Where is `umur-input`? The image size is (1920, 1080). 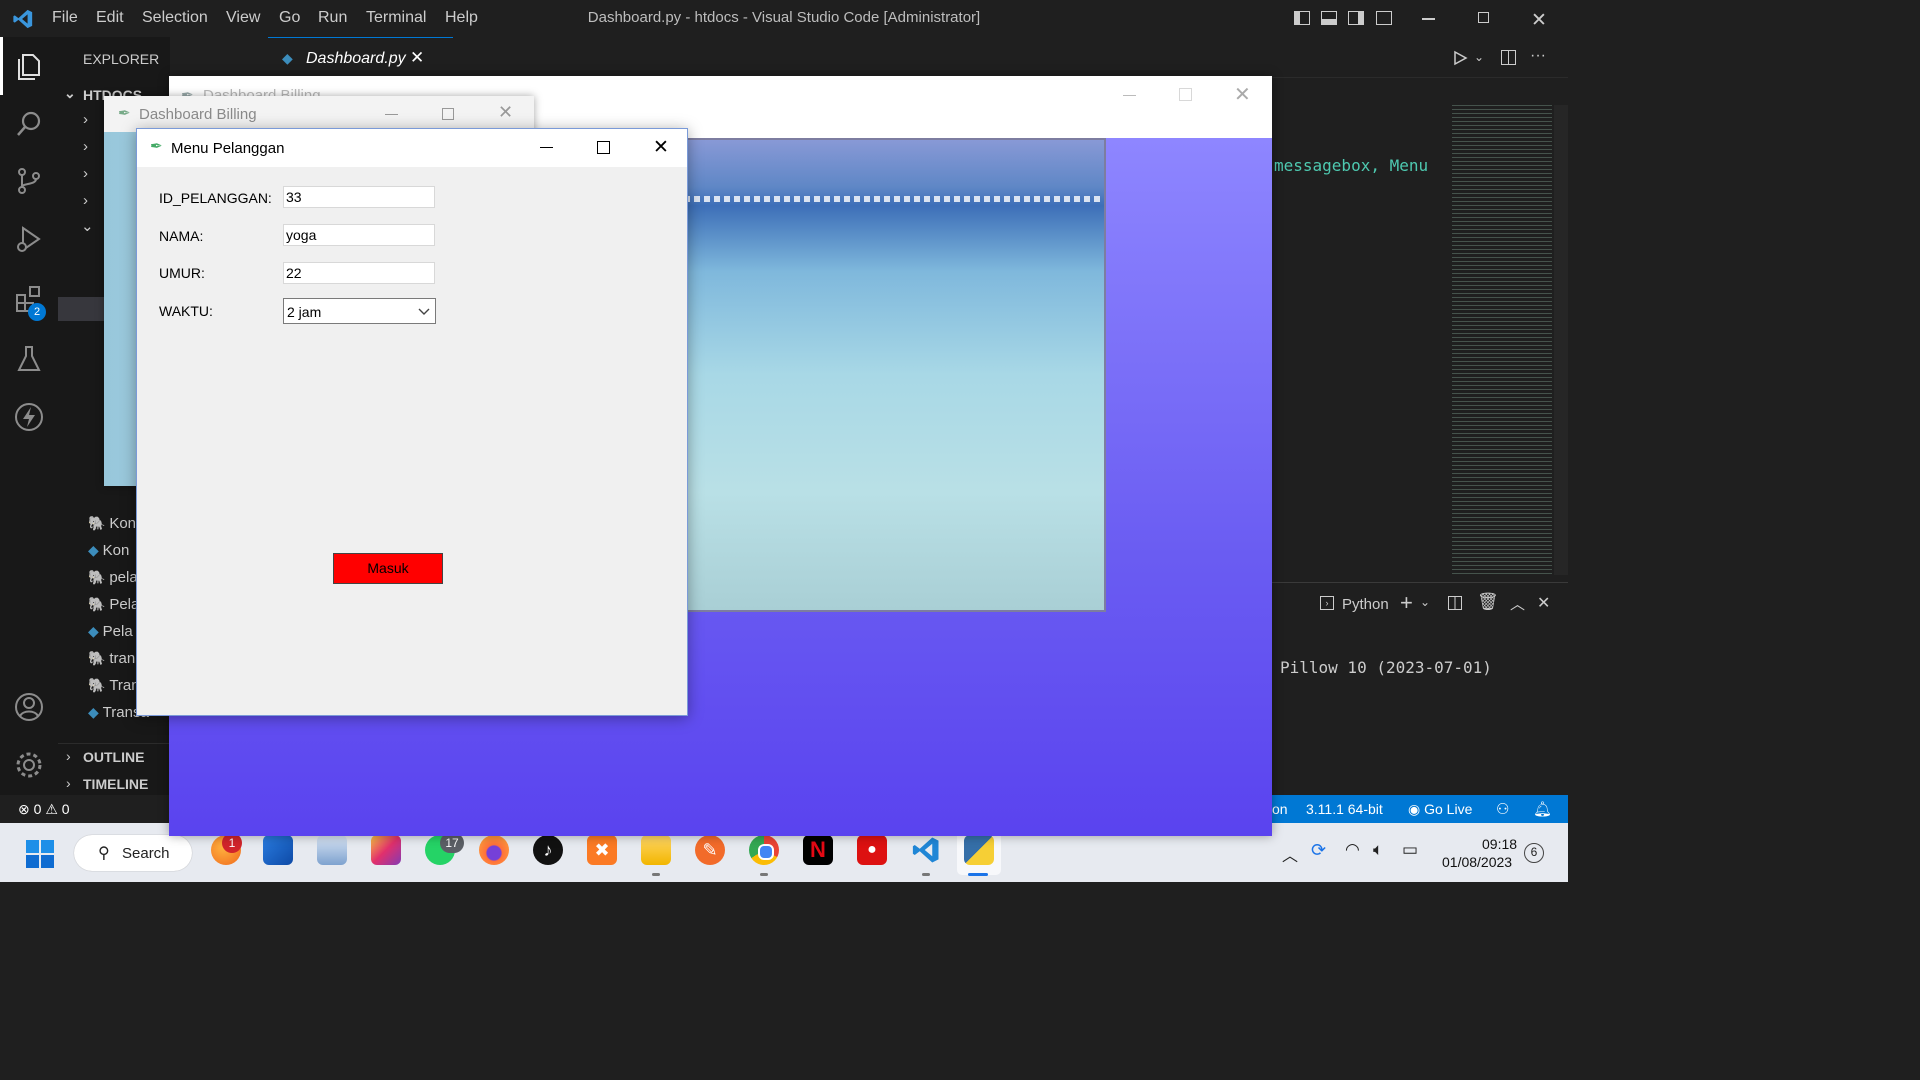
umur-input is located at coordinates (359, 273).